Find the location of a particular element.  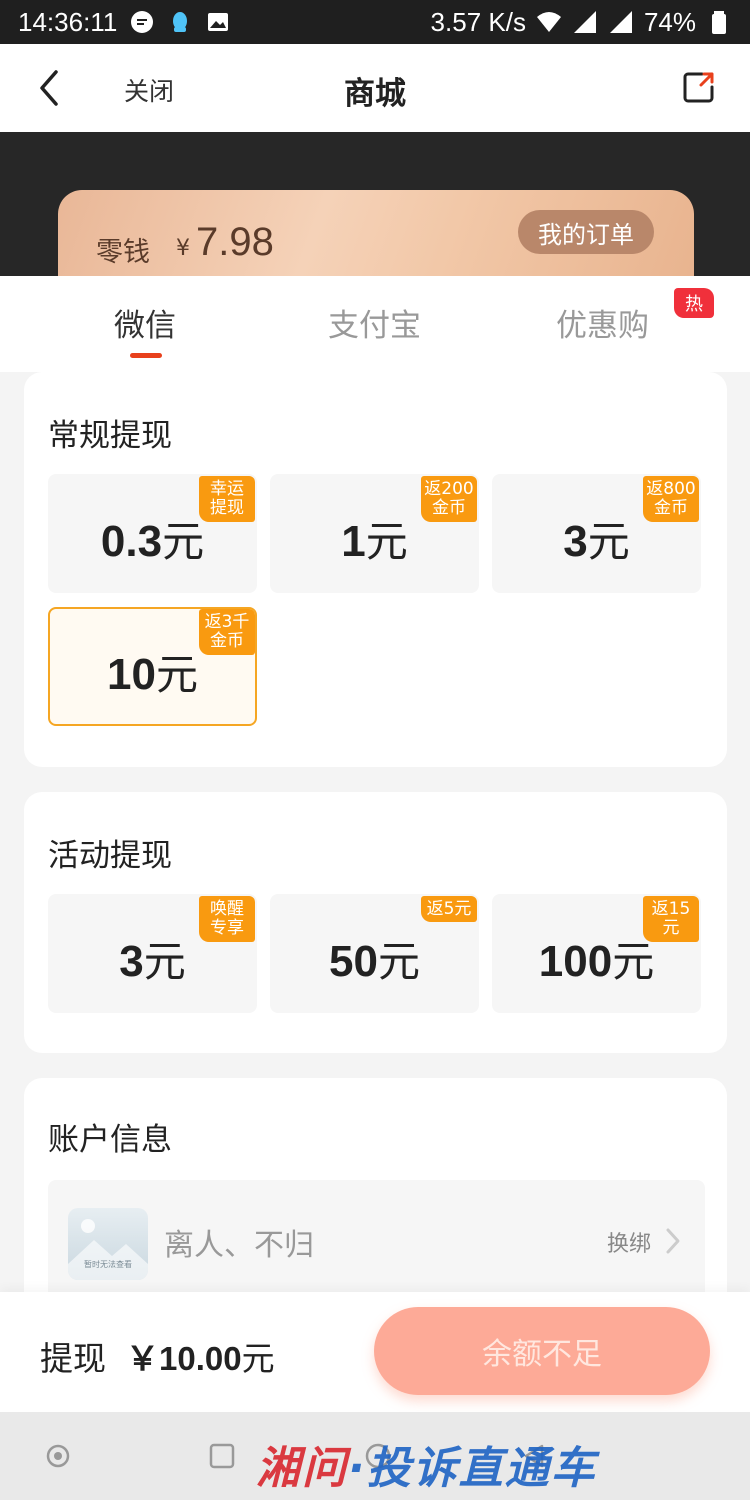

header-banner: 零钱 ¥ 7.98 我的订单 is located at coordinates (375, 204).